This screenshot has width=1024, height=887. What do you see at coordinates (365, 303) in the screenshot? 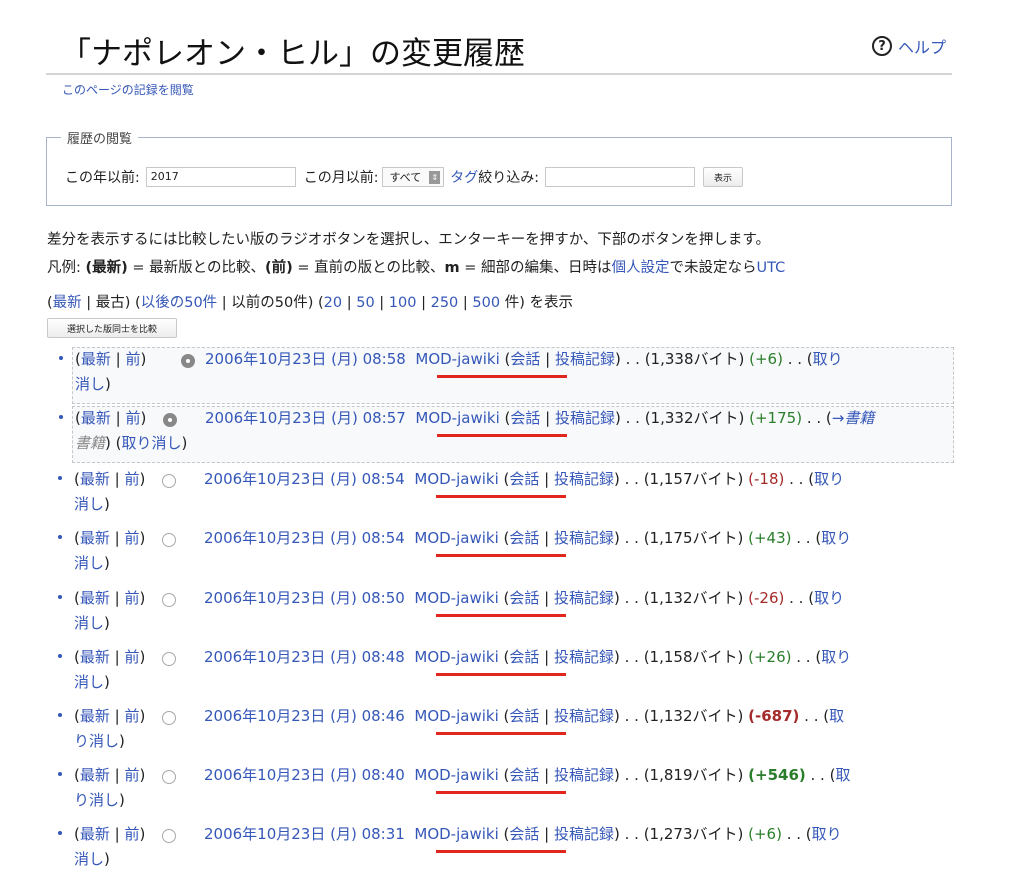
I see `limit-link: 50` at bounding box center [365, 303].